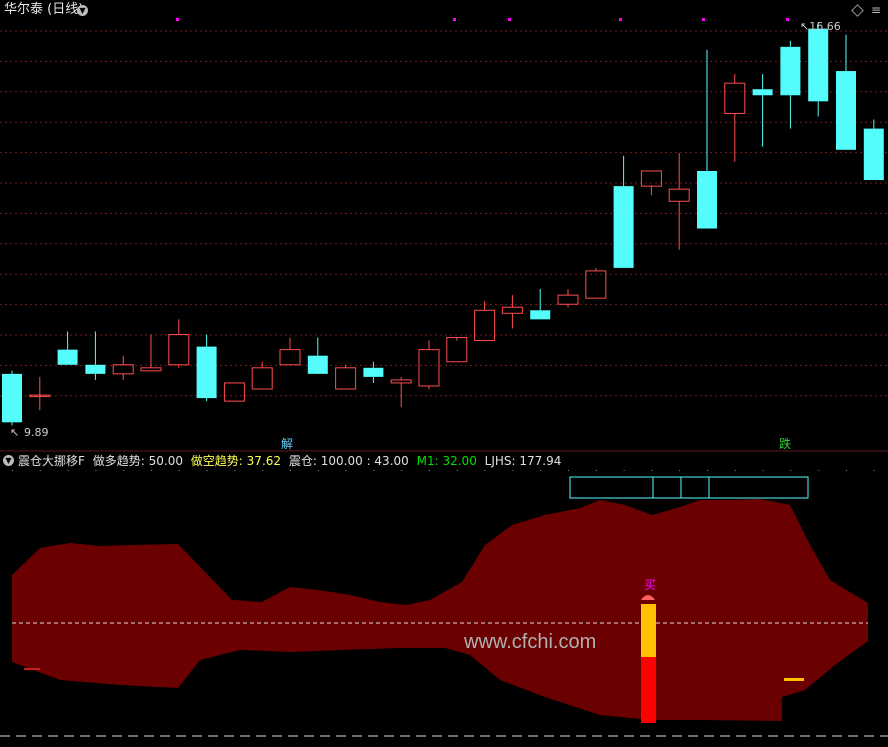 The width and height of the screenshot is (888, 747). What do you see at coordinates (216, 461) in the screenshot?
I see `legend-zuo-kong-label: 做空趋势:` at bounding box center [216, 461].